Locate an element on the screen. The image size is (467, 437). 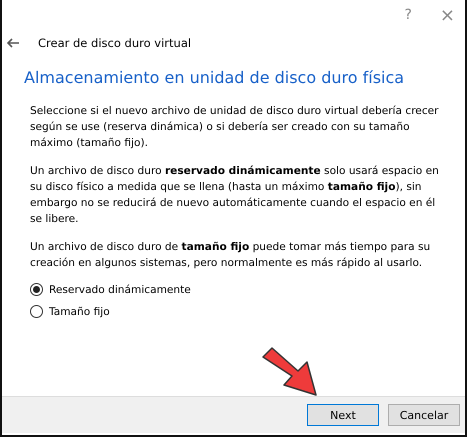
wizard-title: Crear de disco duro virtual is located at coordinates (115, 43).